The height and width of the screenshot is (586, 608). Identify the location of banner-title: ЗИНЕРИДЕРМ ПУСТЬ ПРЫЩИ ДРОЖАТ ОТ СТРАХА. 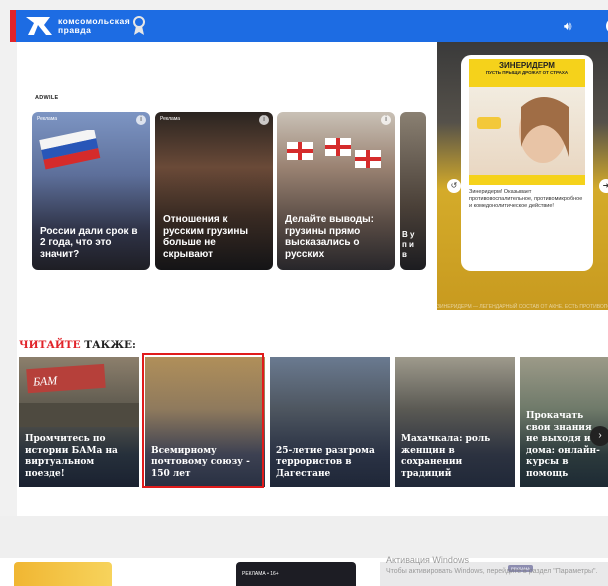
(527, 73).